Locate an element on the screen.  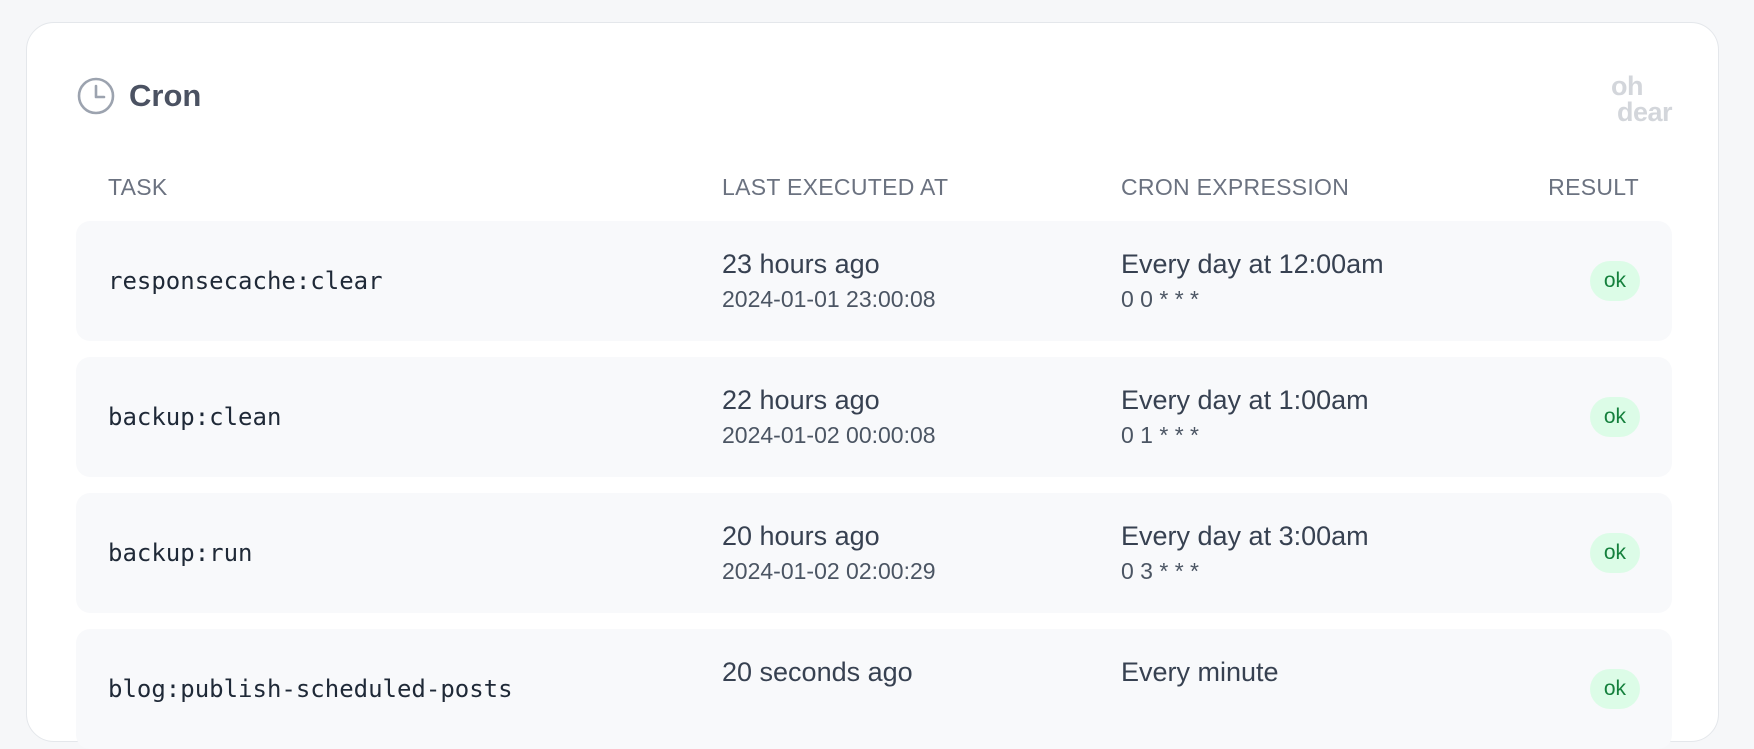
last-executed-relative: 20 seconds ago is located at coordinates (817, 672).